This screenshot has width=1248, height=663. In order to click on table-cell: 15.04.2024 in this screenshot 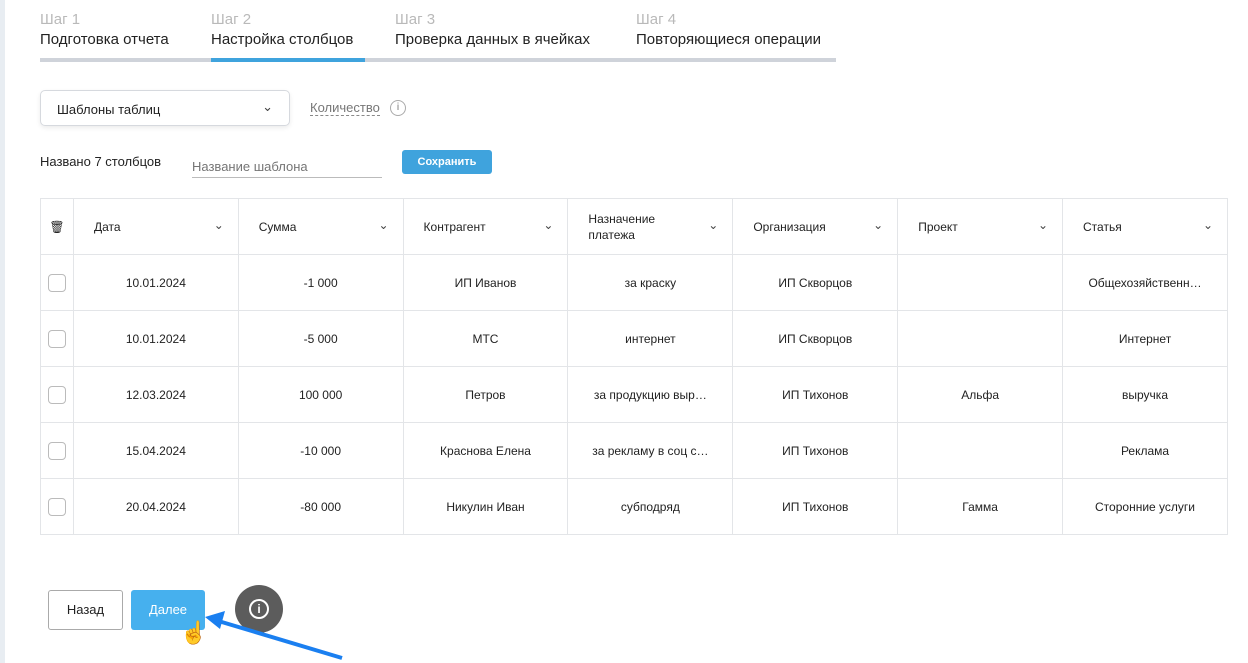, I will do `click(155, 450)`.